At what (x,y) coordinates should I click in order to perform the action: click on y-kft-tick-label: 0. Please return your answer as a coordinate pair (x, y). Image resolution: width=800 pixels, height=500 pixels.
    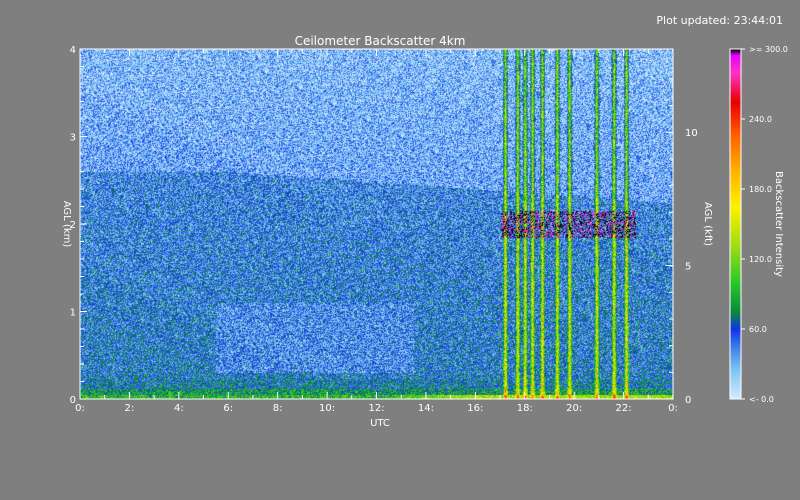
    Looking at the image, I should click on (688, 400).